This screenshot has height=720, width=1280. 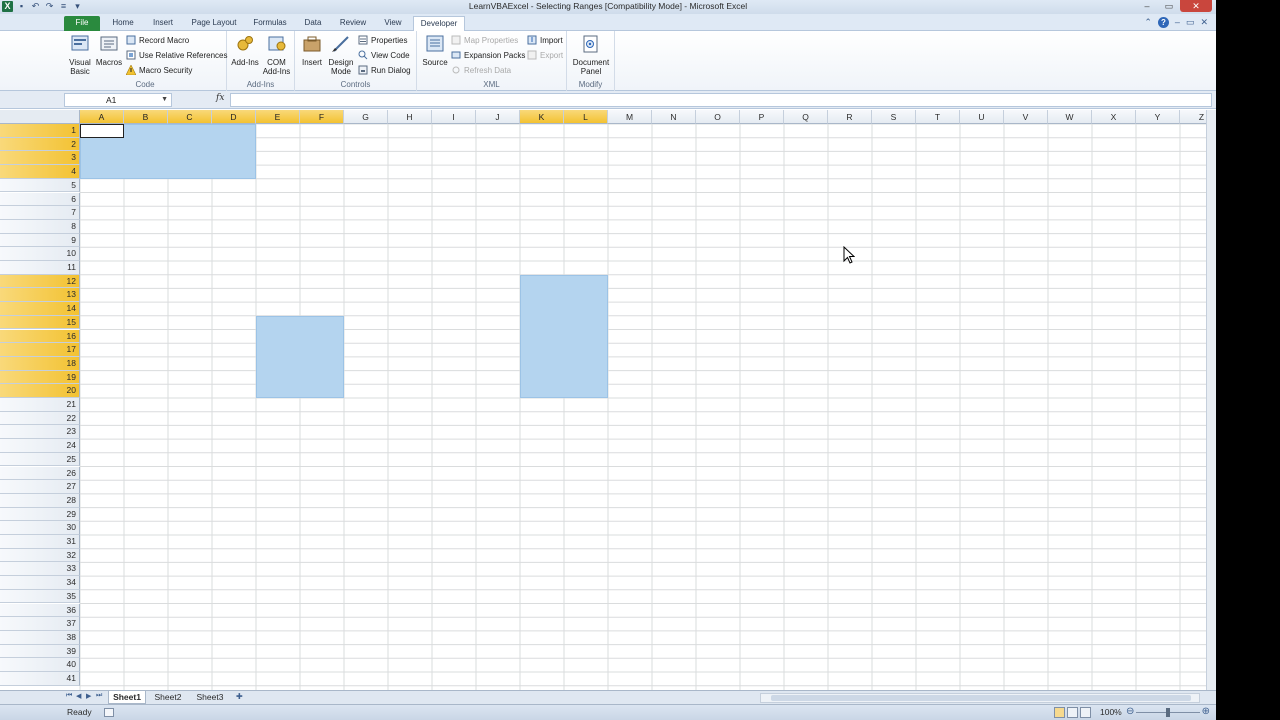 What do you see at coordinates (157, 40) in the screenshot?
I see `record-macro-button: Record Macro` at bounding box center [157, 40].